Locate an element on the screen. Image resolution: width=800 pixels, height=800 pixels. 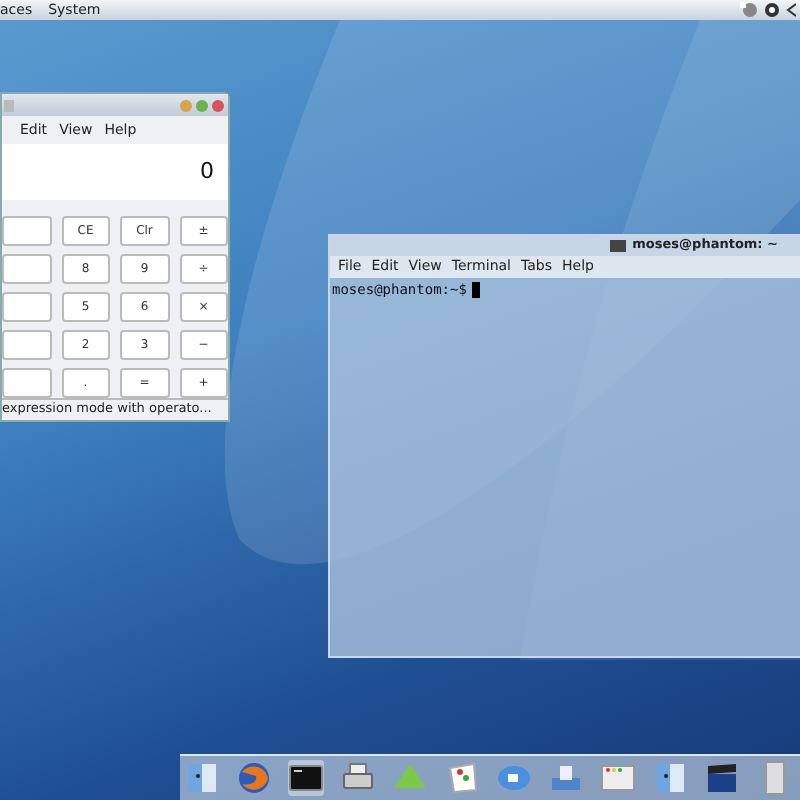
tray-icon is located at coordinates (566, 778).